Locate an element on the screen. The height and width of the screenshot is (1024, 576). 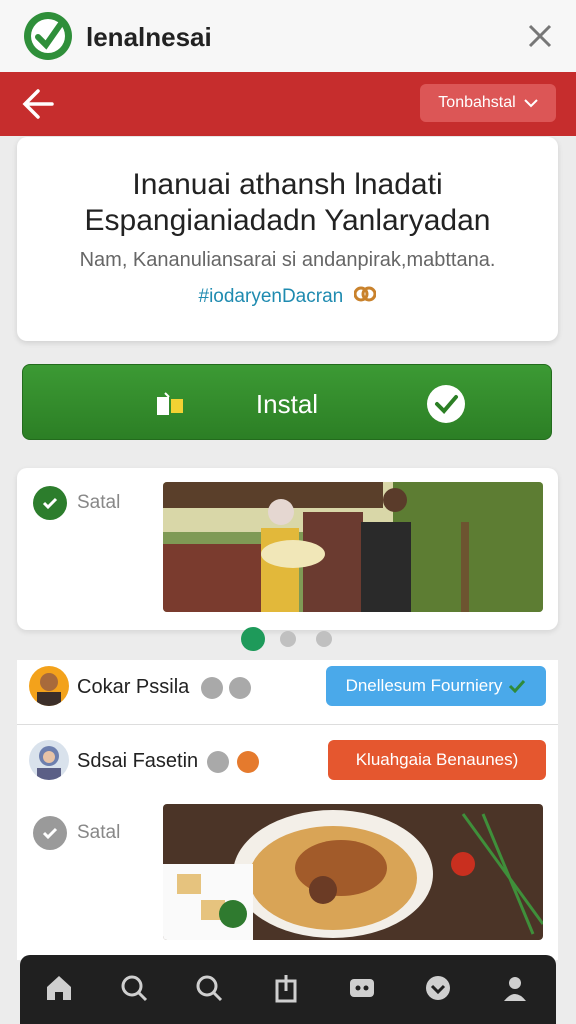
carousel-indicator is located at coordinates (288, 639).